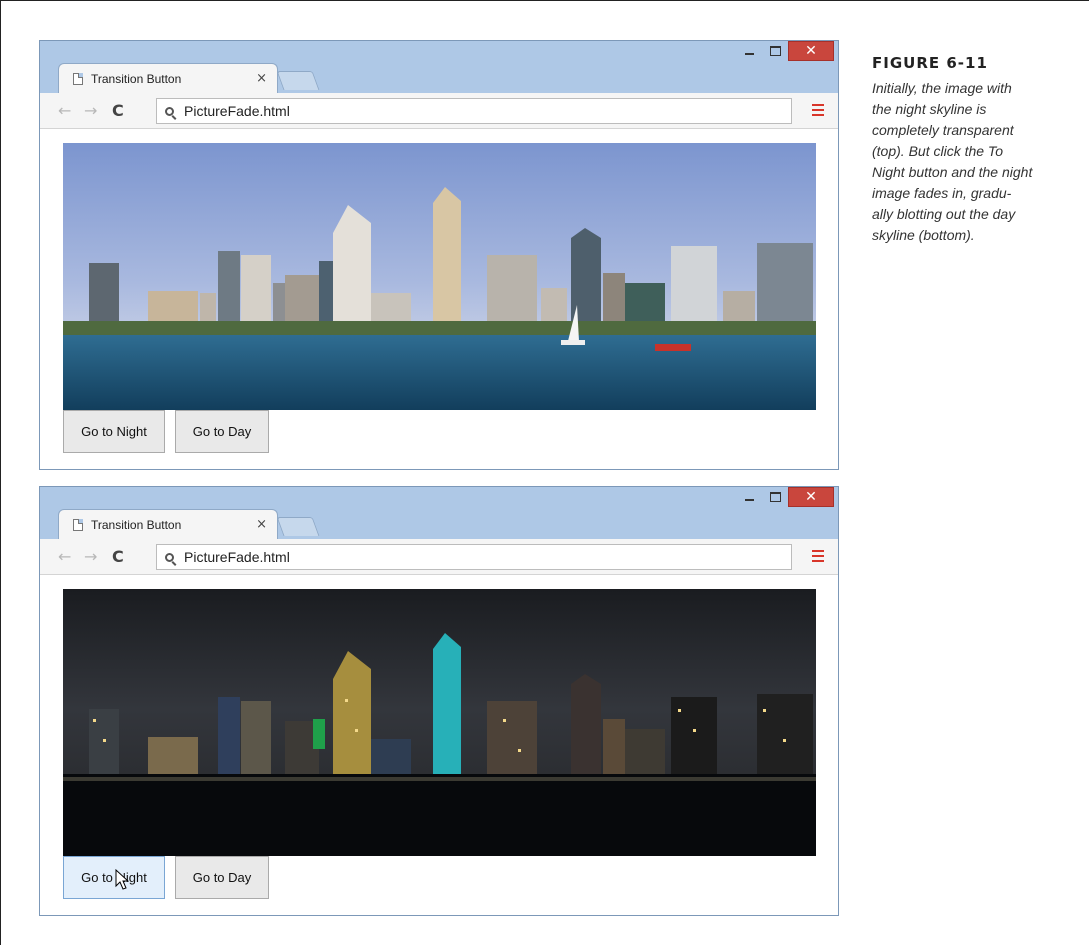  I want to click on page-frame-left, so click(0, 472).